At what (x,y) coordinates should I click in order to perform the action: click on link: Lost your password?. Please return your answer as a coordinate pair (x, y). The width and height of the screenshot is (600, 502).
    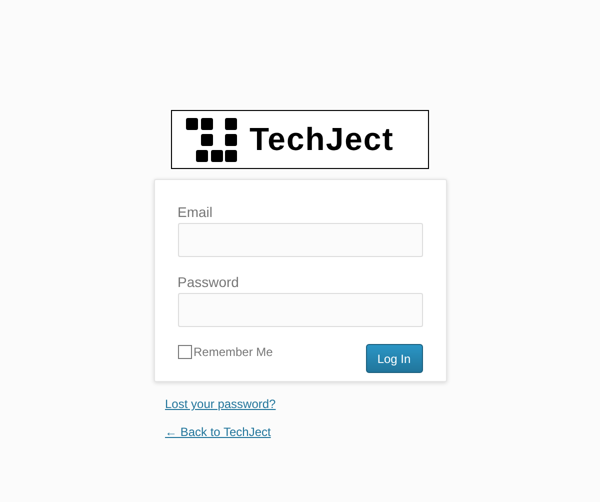
    Looking at the image, I should click on (220, 404).